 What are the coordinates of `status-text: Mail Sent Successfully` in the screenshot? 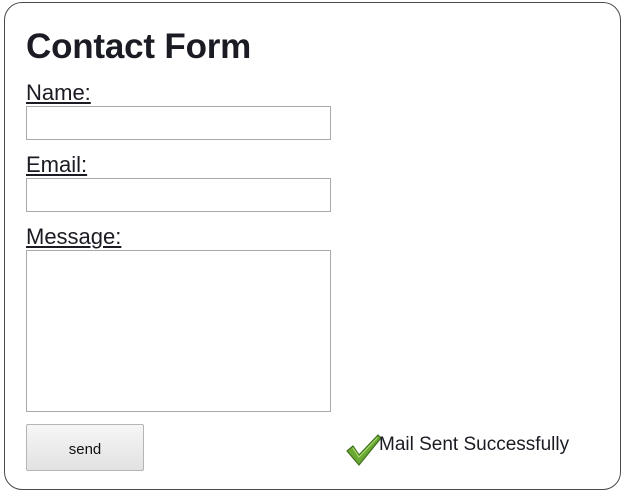 It's located at (474, 444).